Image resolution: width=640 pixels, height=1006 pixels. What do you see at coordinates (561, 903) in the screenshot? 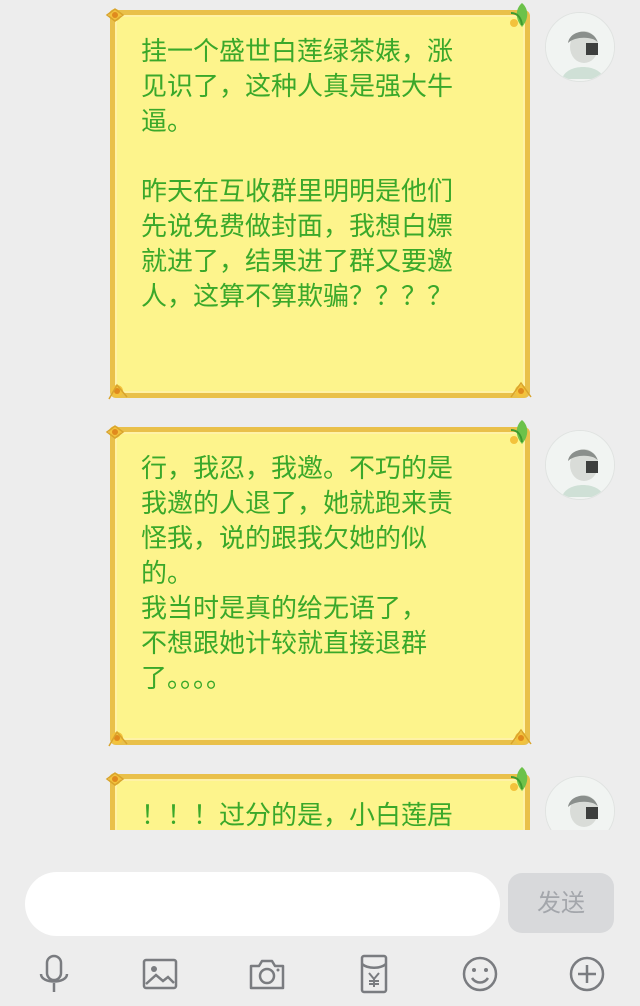
I see `send-button: 发送` at bounding box center [561, 903].